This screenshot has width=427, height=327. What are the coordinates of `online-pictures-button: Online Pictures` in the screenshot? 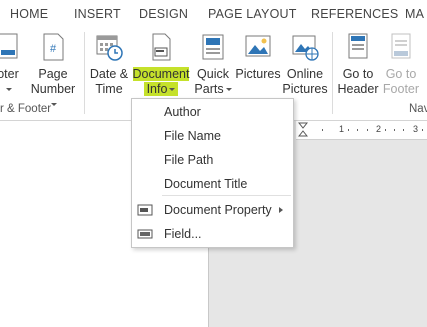 It's located at (305, 65).